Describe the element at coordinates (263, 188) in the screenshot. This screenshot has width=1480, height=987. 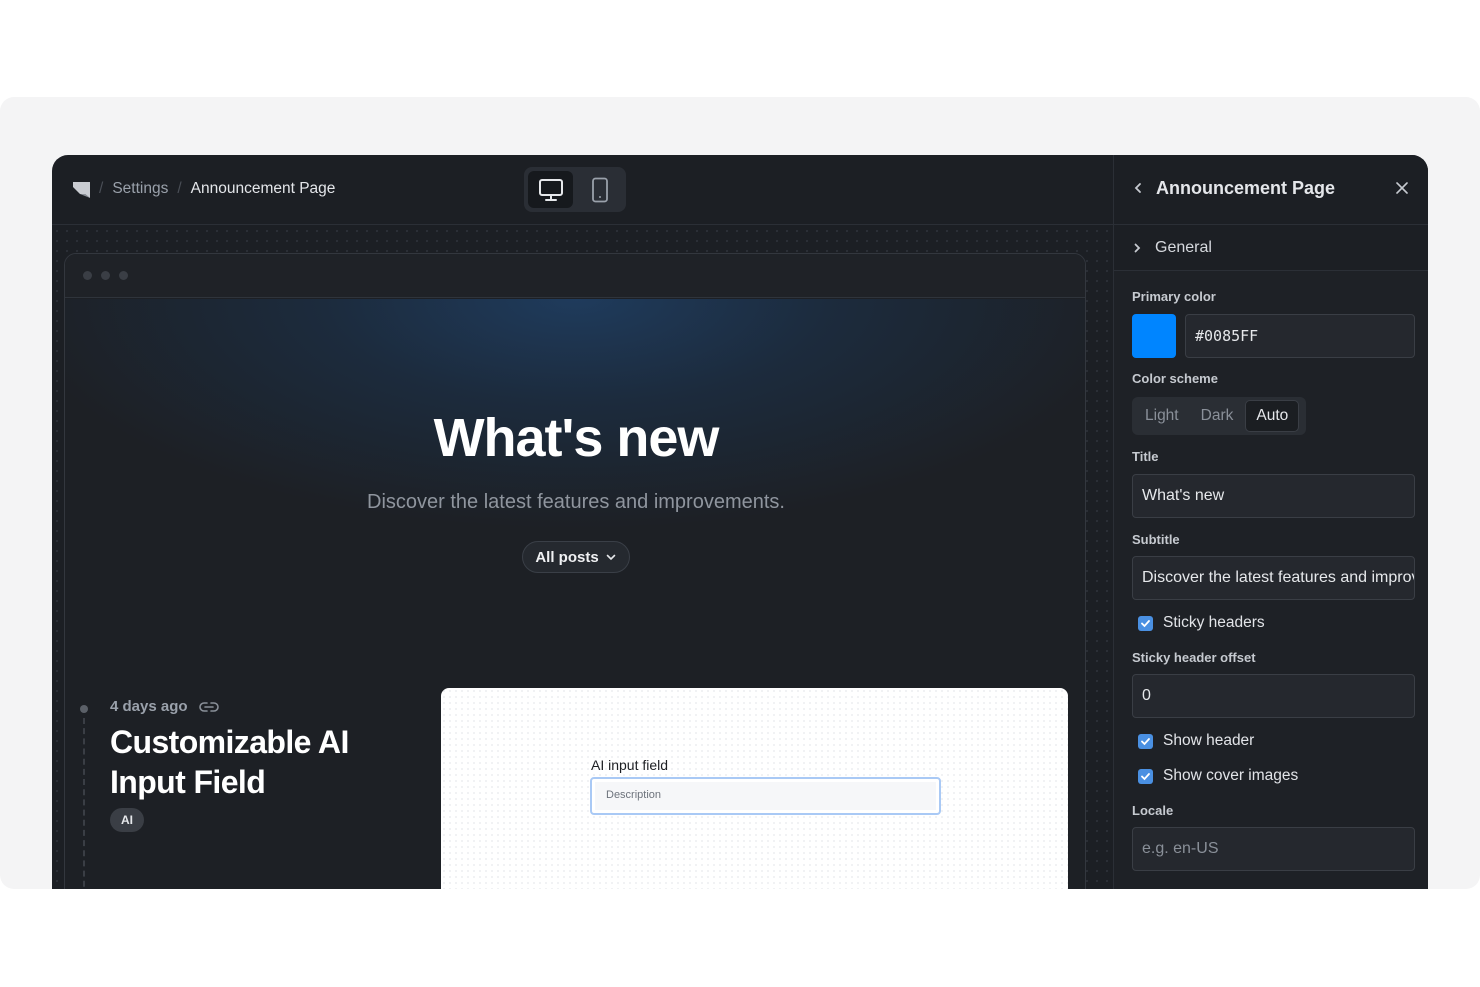
I see `breadcrumb-current: Announcement Page` at that location.